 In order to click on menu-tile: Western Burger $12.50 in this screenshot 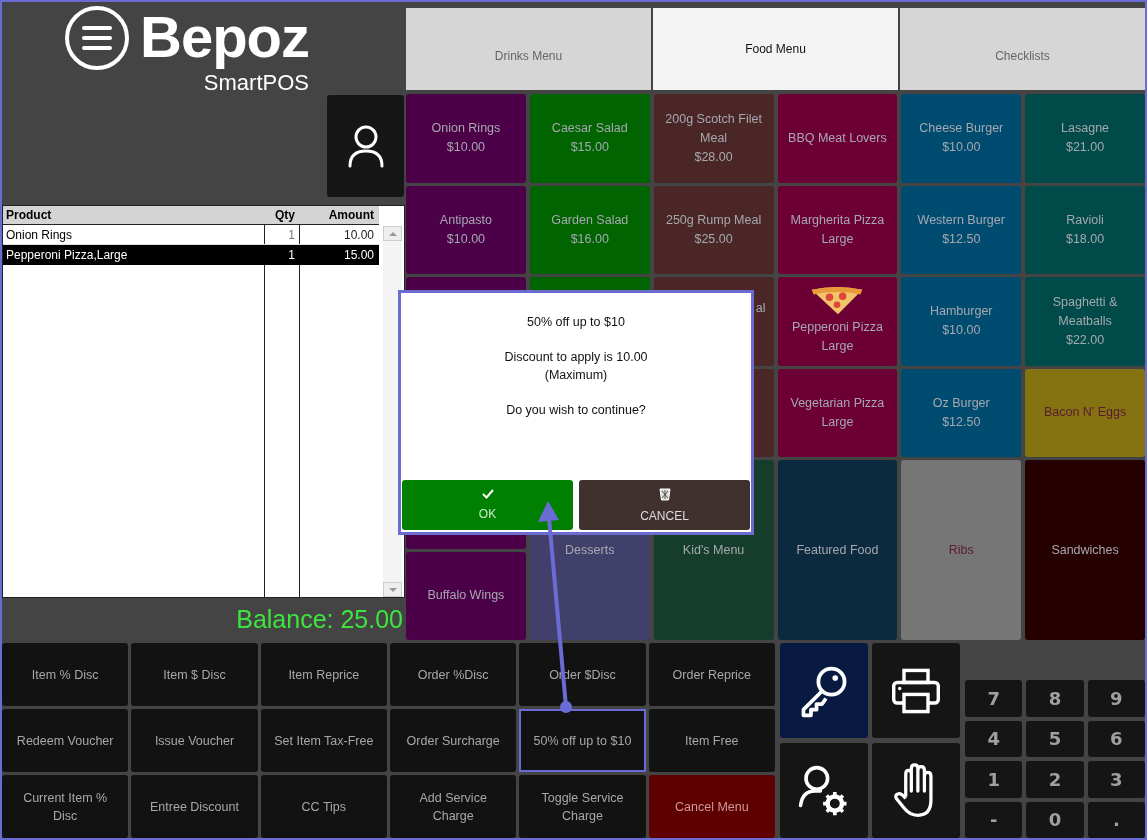, I will do `click(961, 229)`.